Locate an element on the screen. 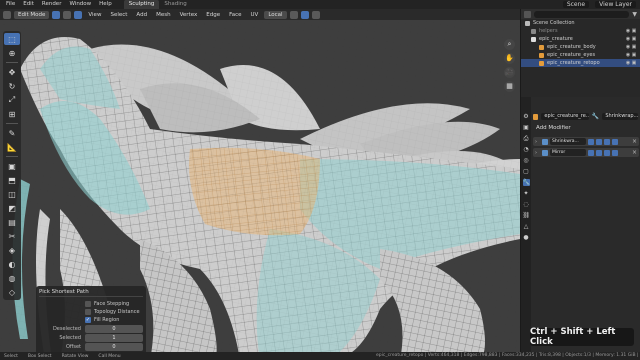 The width and height of the screenshot is (640, 360). select-box-icon: ⬚ is located at coordinates (12, 39).